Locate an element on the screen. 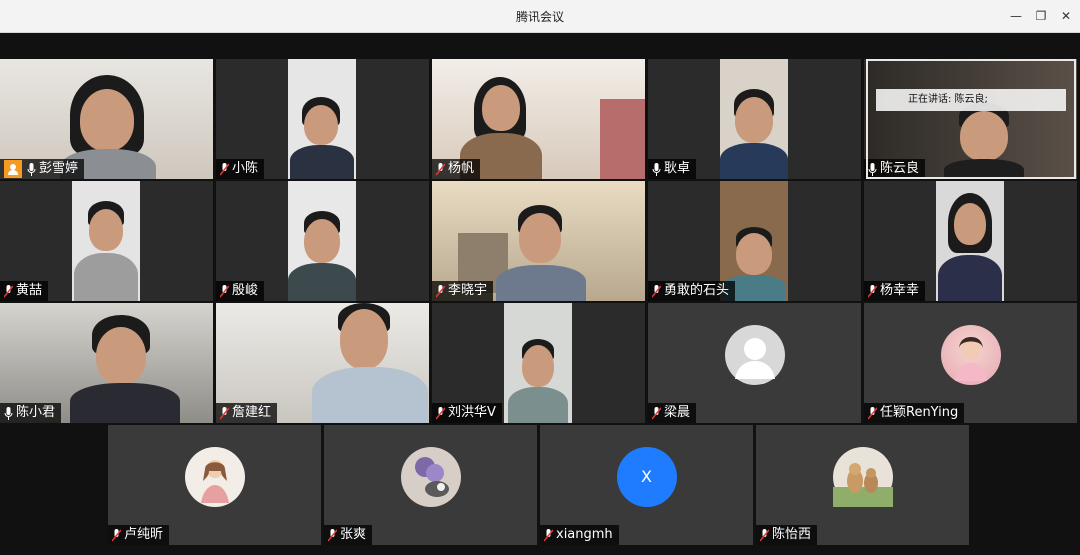 The height and width of the screenshot is (555, 1080). participant-name: 李晓宇 is located at coordinates (468, 290).